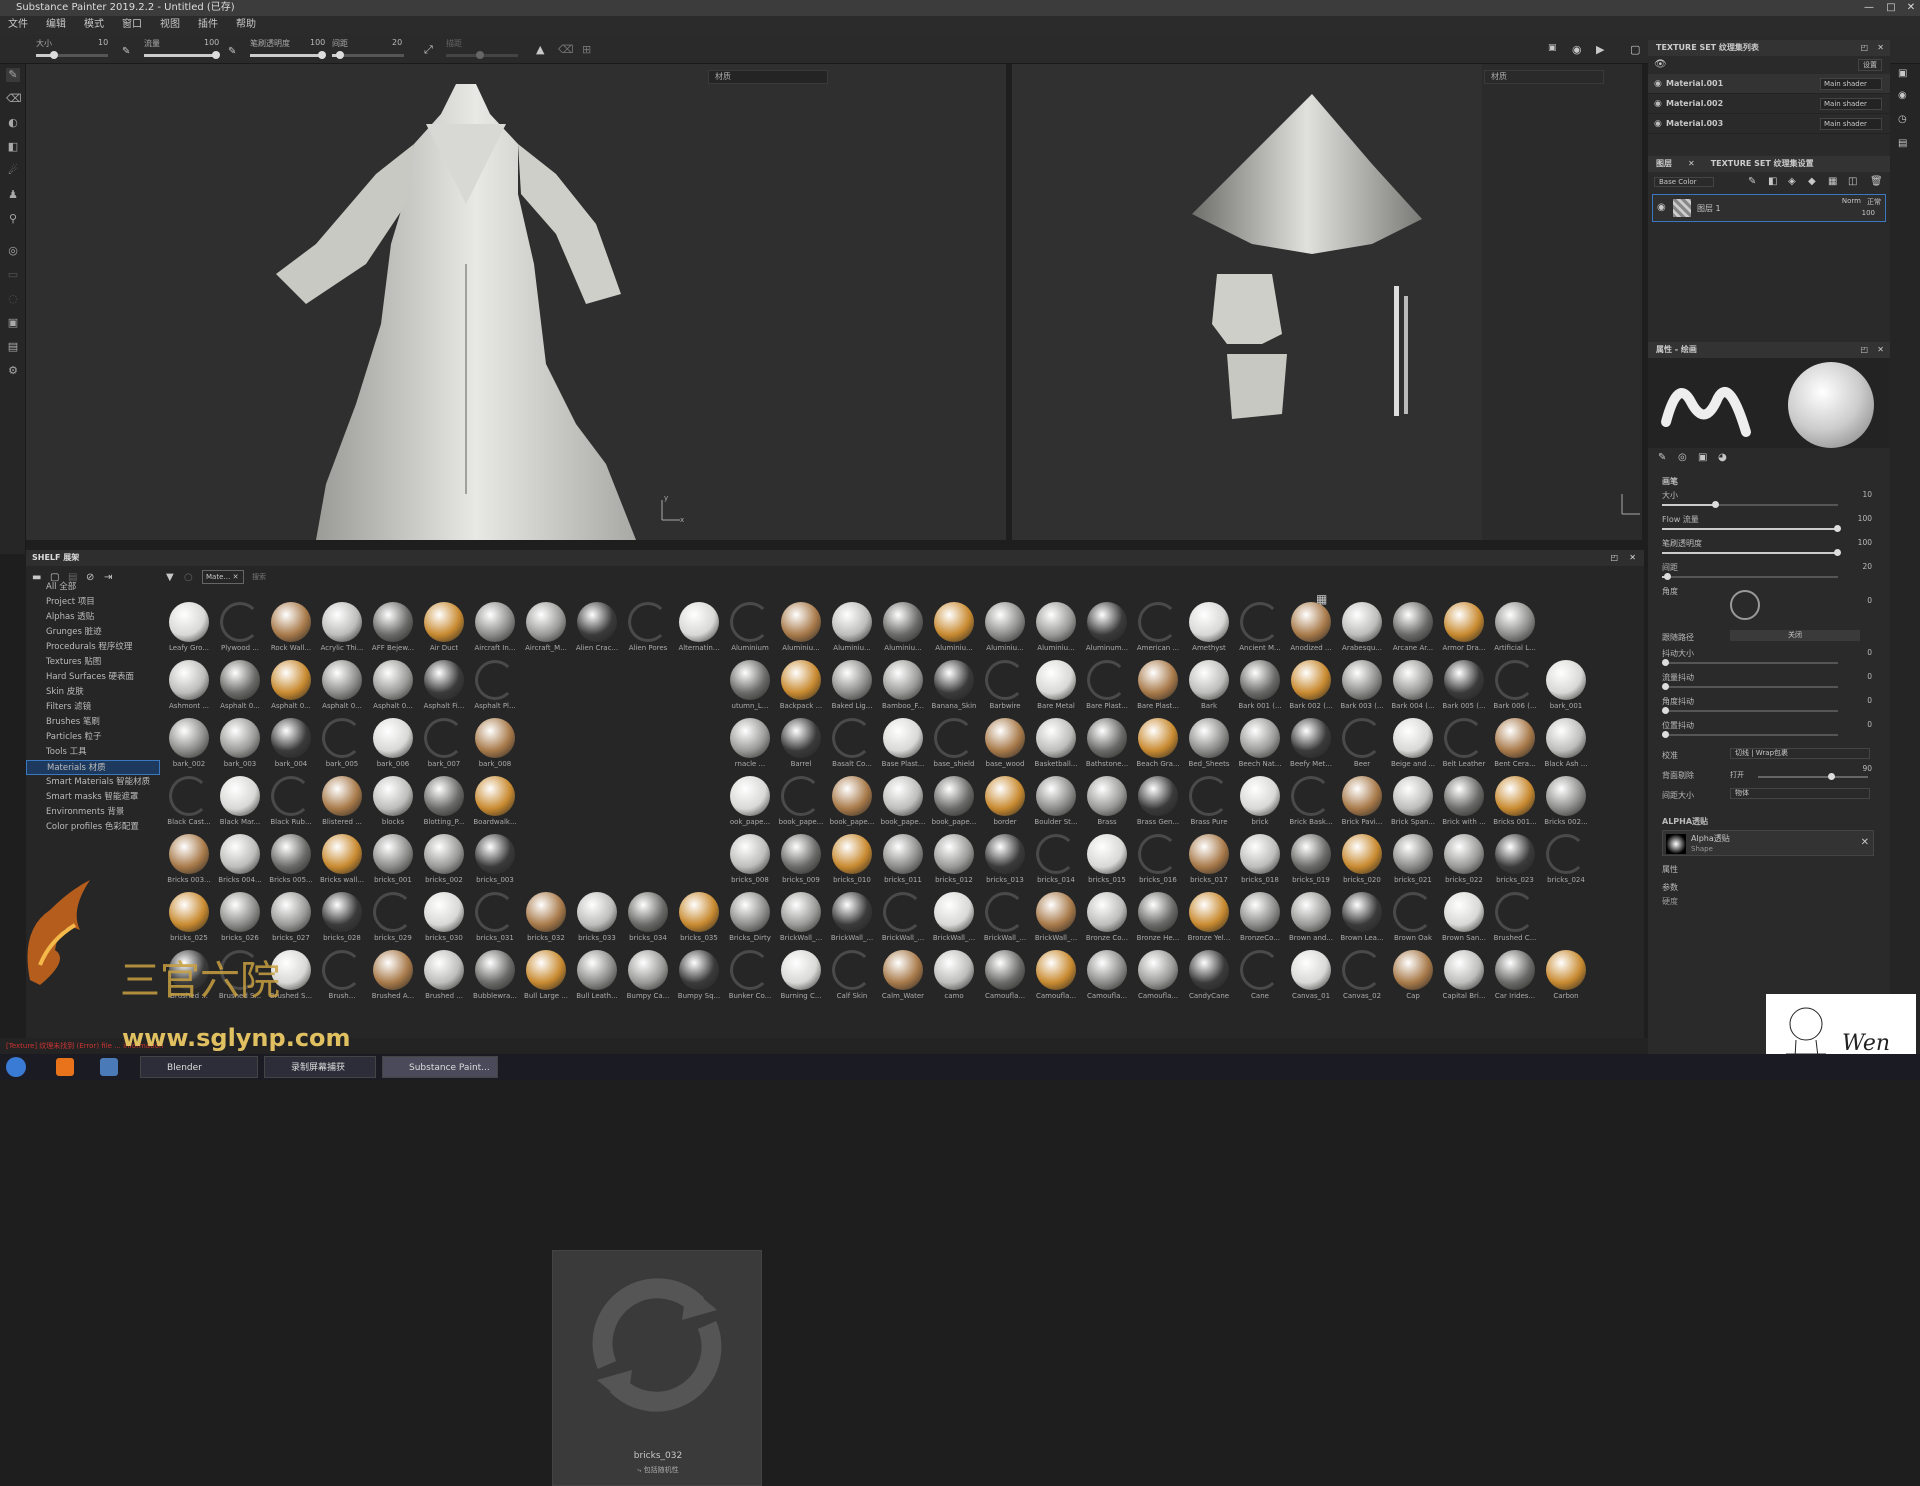  What do you see at coordinates (852, 977) in the screenshot?
I see `shelf-material-item: Calf Skin` at bounding box center [852, 977].